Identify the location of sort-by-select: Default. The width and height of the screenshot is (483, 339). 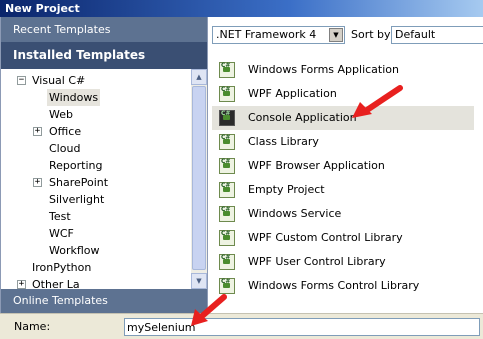
(437, 35).